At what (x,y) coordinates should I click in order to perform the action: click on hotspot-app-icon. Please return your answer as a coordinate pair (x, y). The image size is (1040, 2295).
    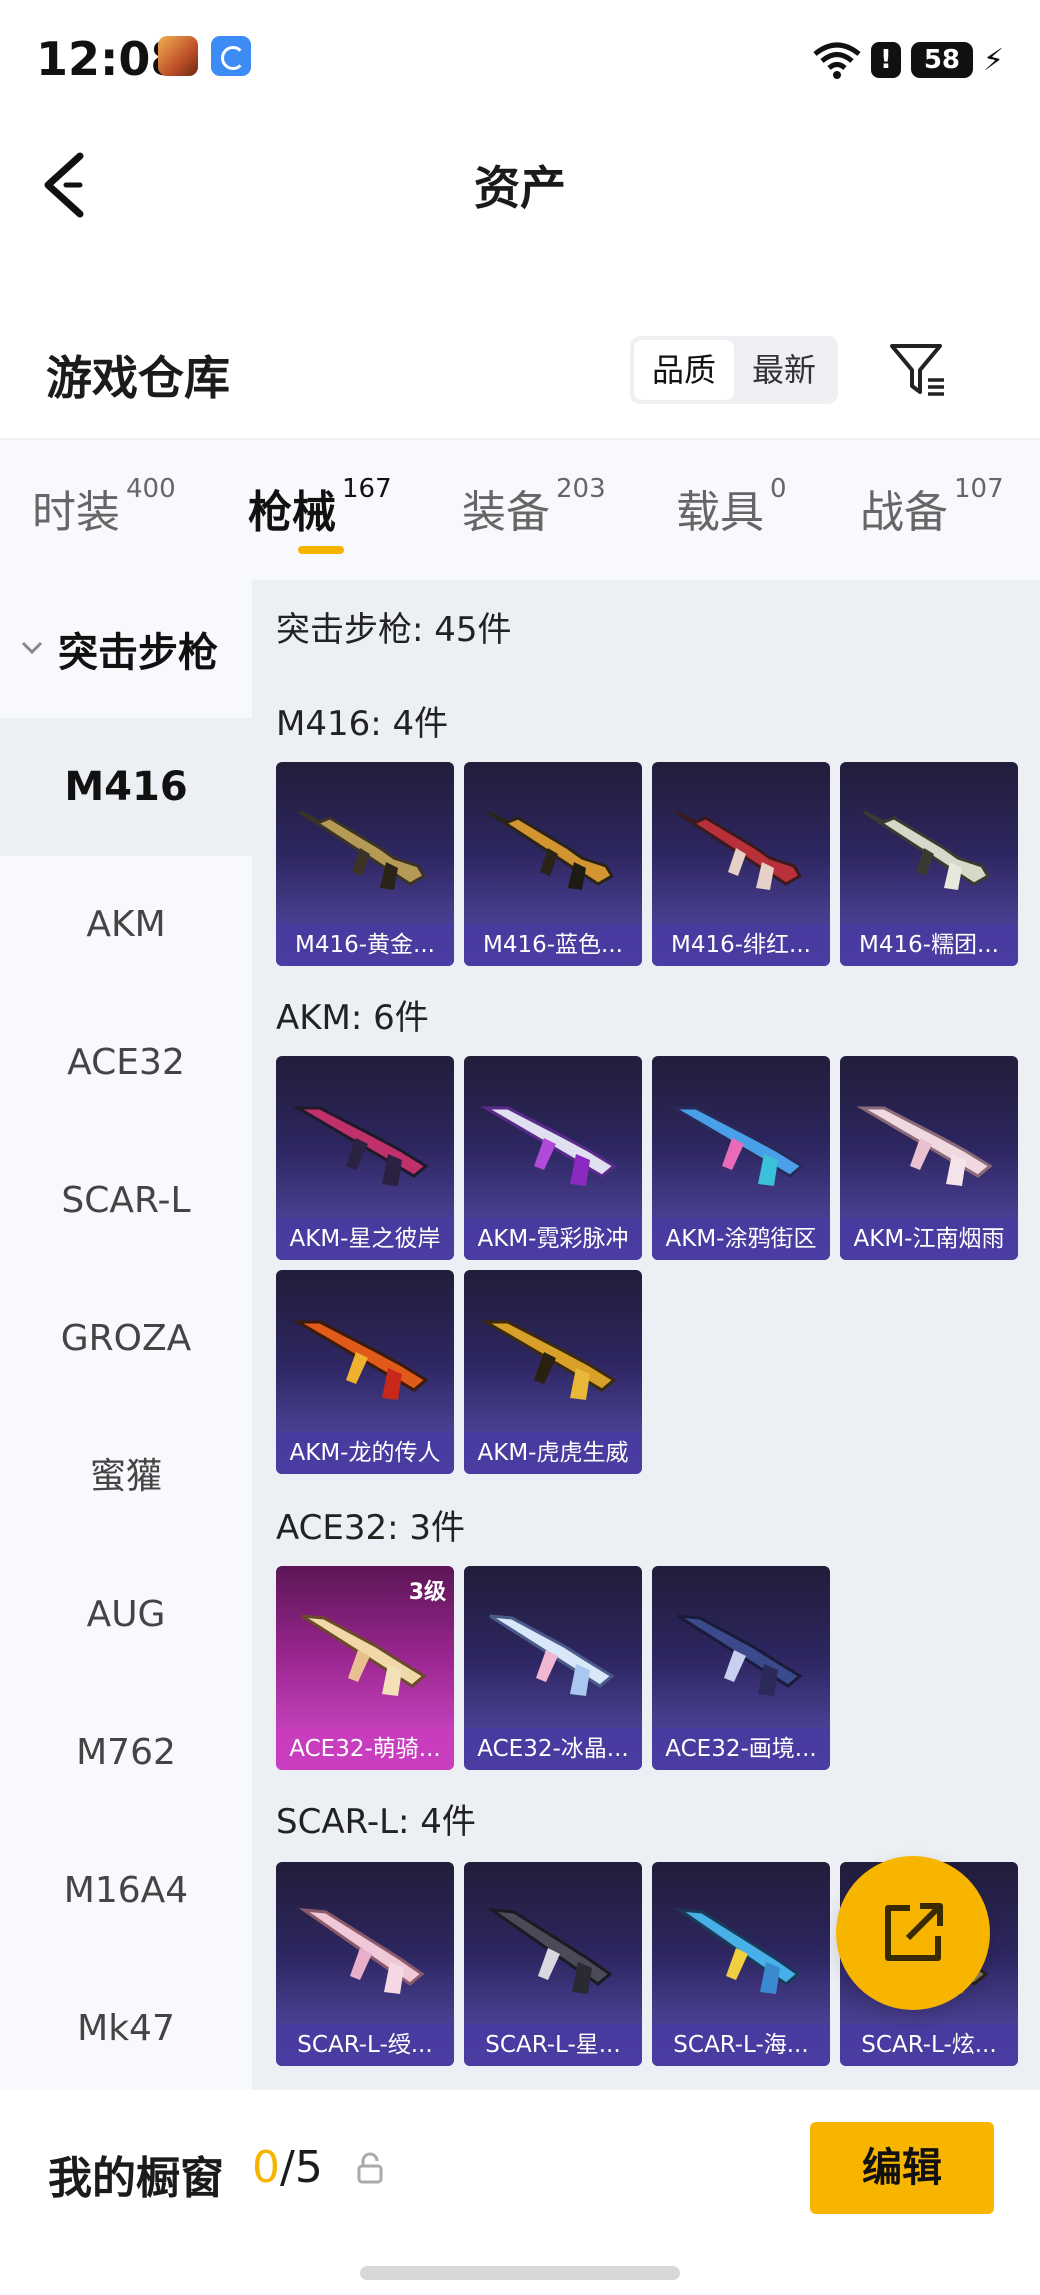
    Looking at the image, I should click on (231, 56).